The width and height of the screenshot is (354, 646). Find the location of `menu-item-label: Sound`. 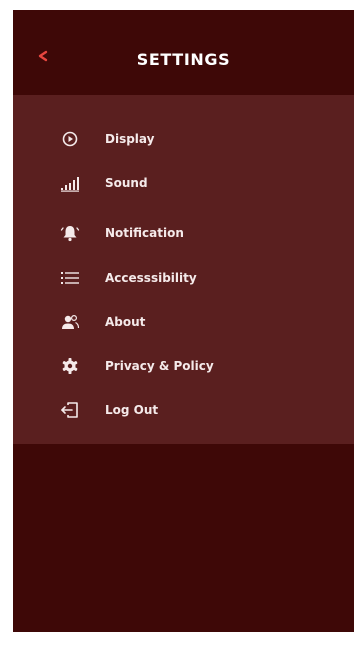

menu-item-label: Sound is located at coordinates (126, 183).